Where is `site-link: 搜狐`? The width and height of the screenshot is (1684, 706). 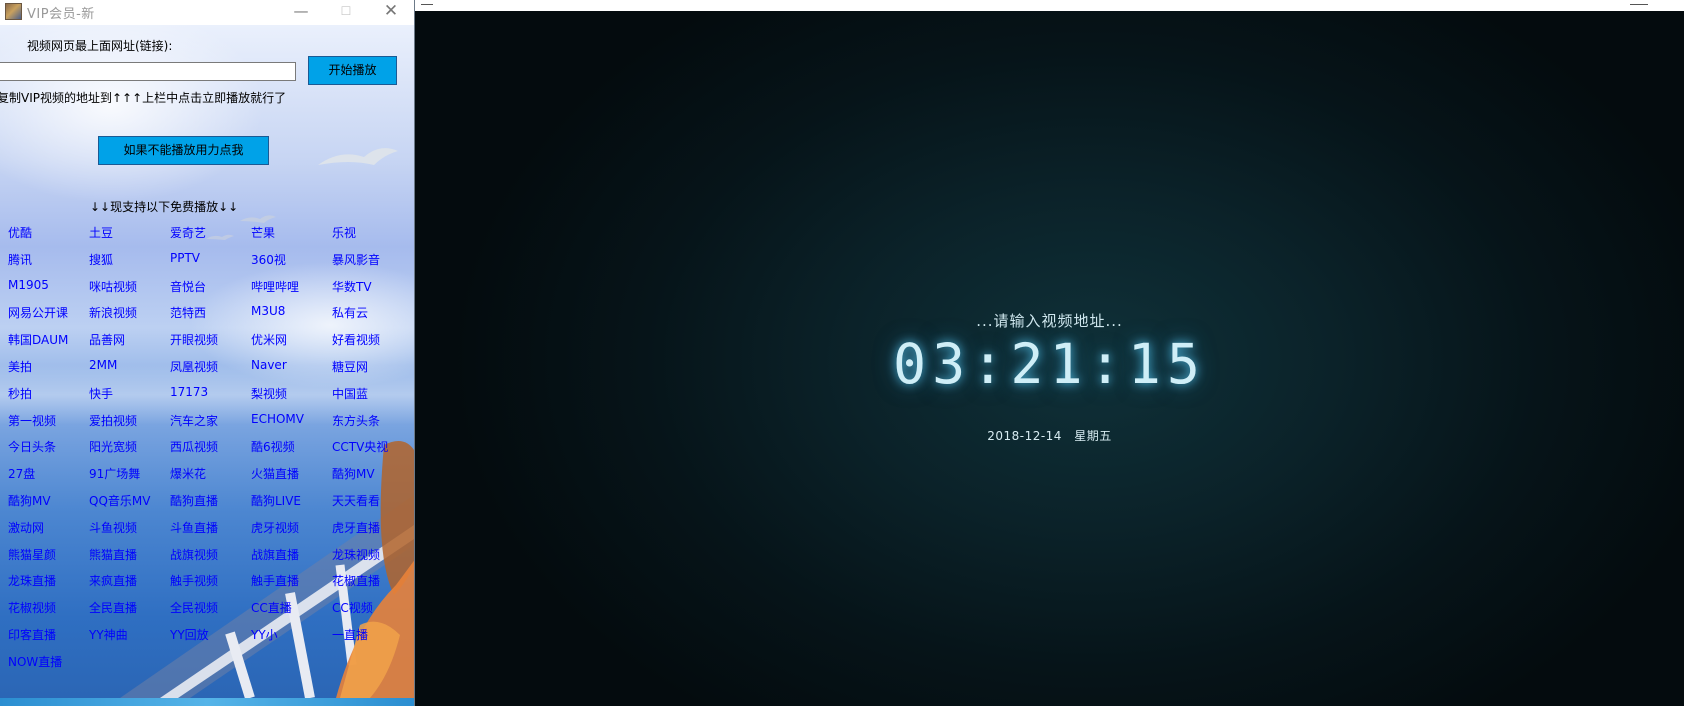
site-link: 搜狐 is located at coordinates (101, 259).